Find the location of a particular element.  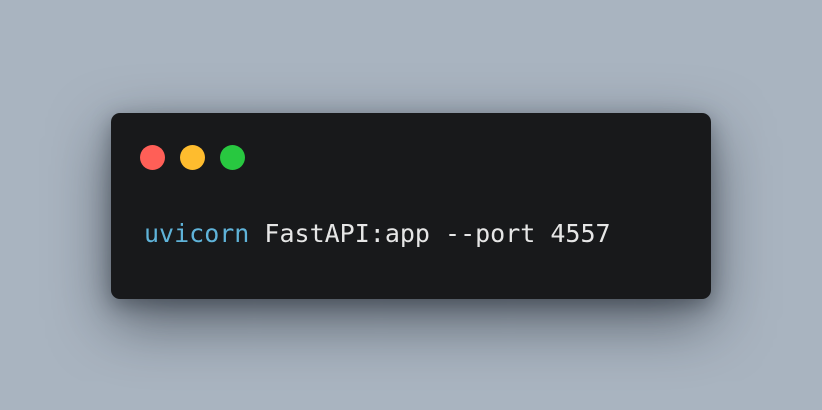

code-line: uvicorn FastAPI:app --port 4557 is located at coordinates (377, 234).